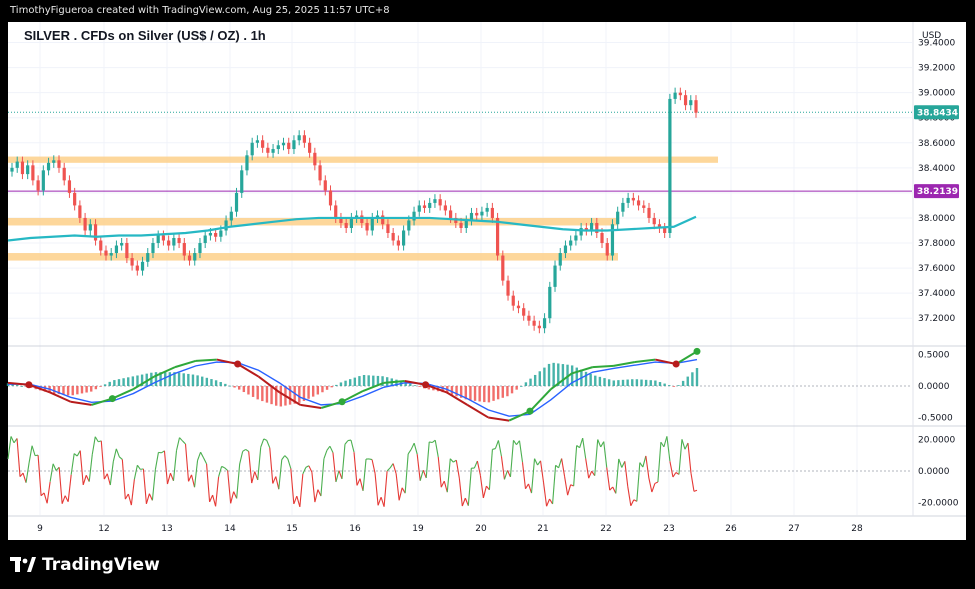  I want to click on price-axis-unit: USD, so click(931, 36).